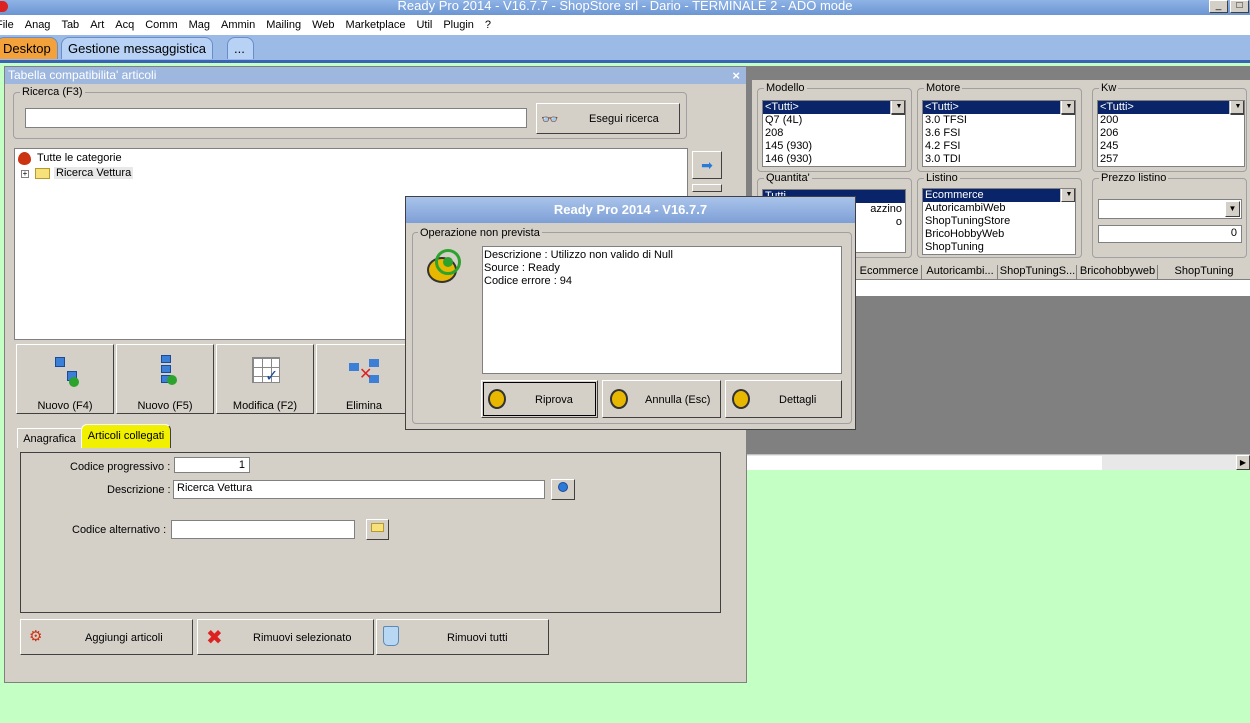 The height and width of the screenshot is (723, 1250). What do you see at coordinates (323, 25) in the screenshot?
I see `menu-web: Web` at bounding box center [323, 25].